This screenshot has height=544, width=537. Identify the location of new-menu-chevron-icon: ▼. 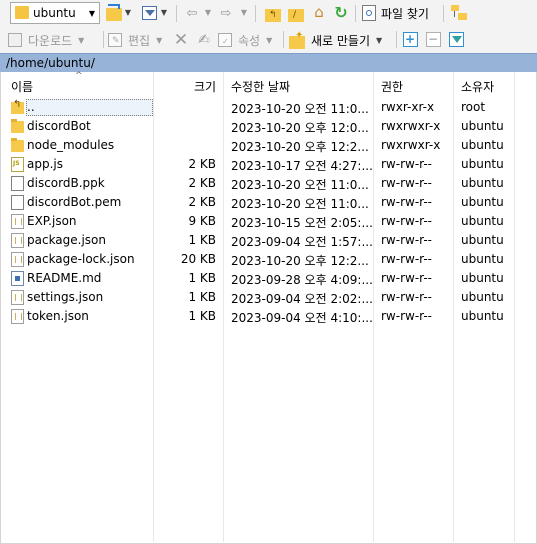
(379, 40).